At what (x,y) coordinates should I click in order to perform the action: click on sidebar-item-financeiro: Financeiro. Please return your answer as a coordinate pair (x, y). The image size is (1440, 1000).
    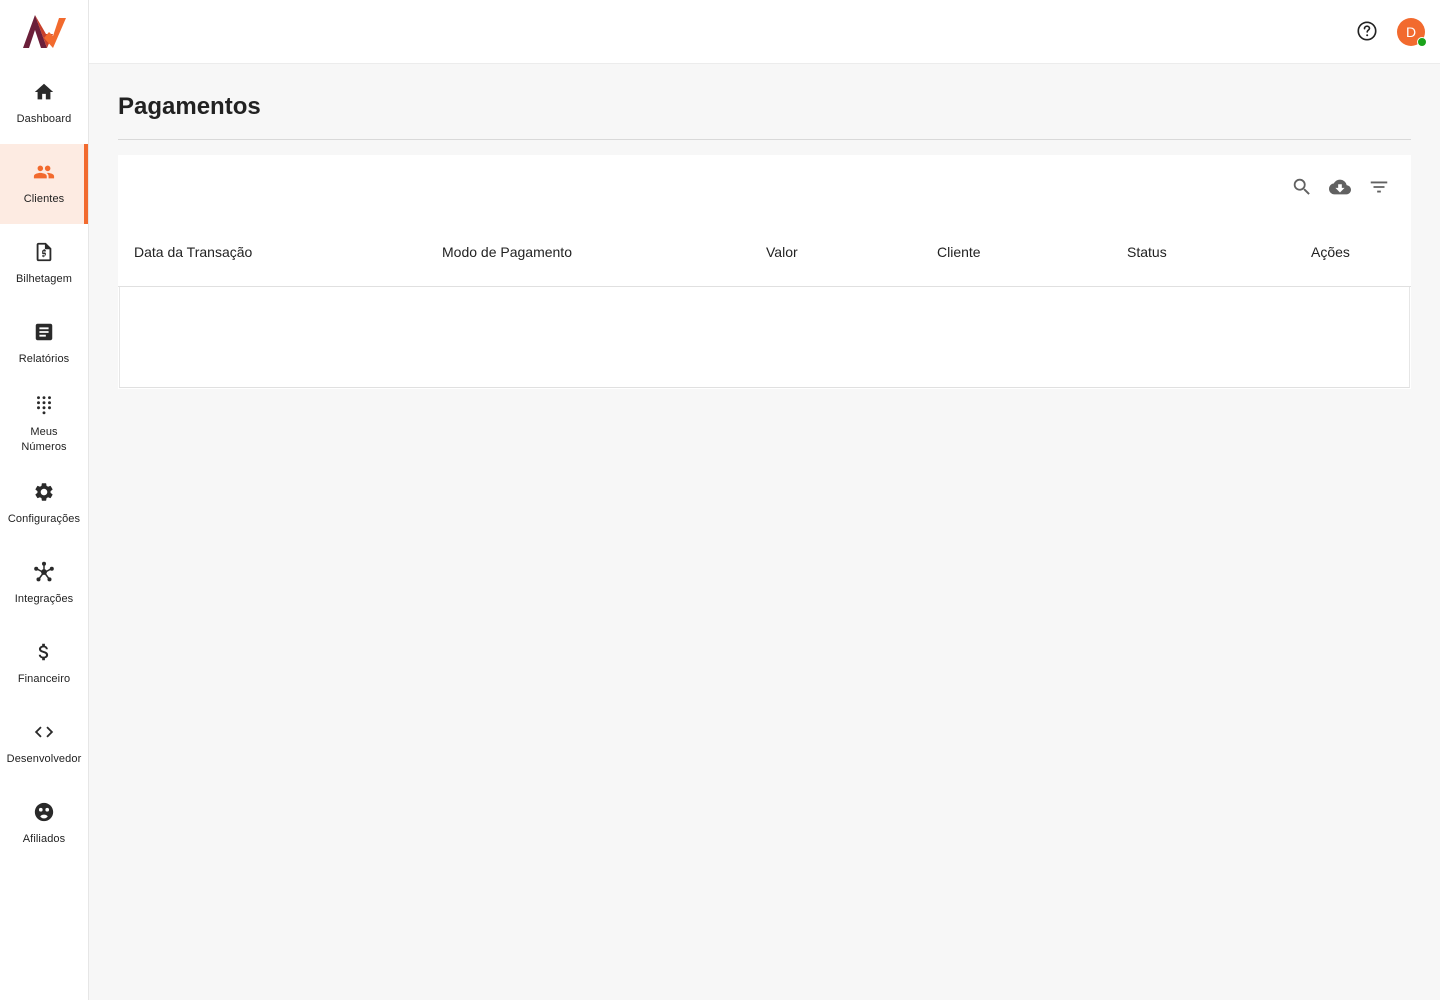
    Looking at the image, I should click on (44, 664).